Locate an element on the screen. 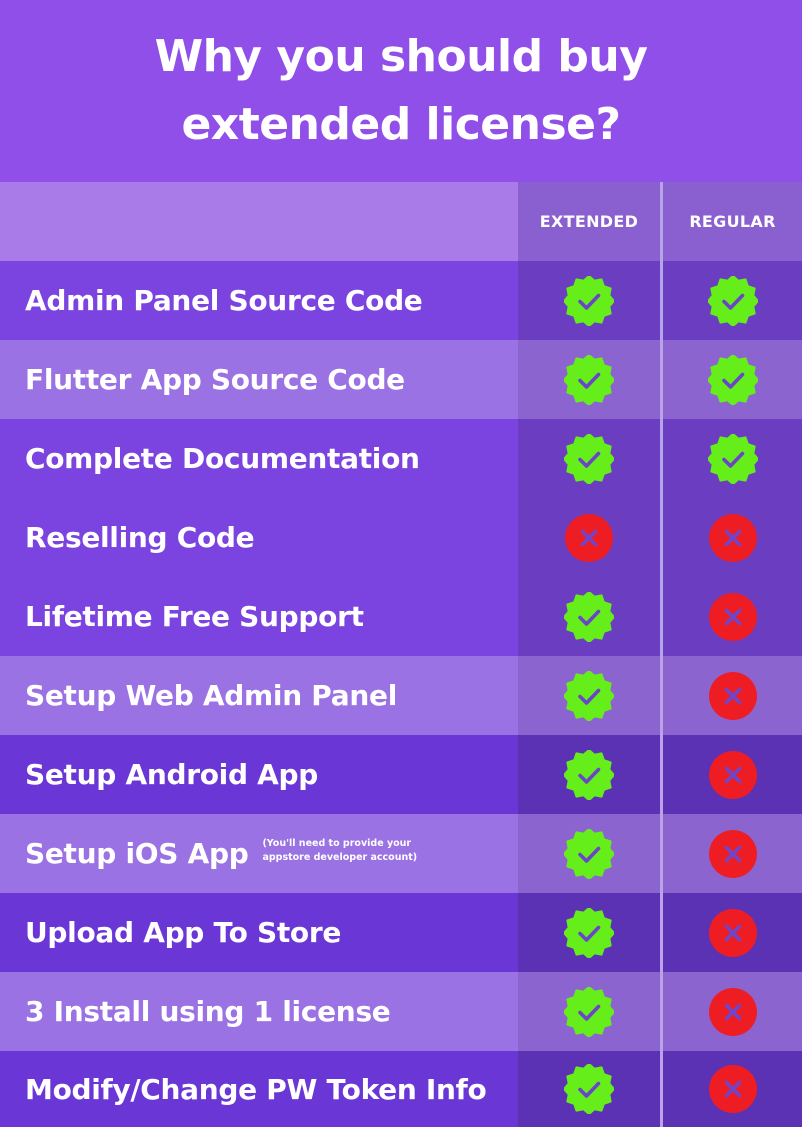 The image size is (802, 1127). table-row: Flutter App Source Code is located at coordinates (401, 379).